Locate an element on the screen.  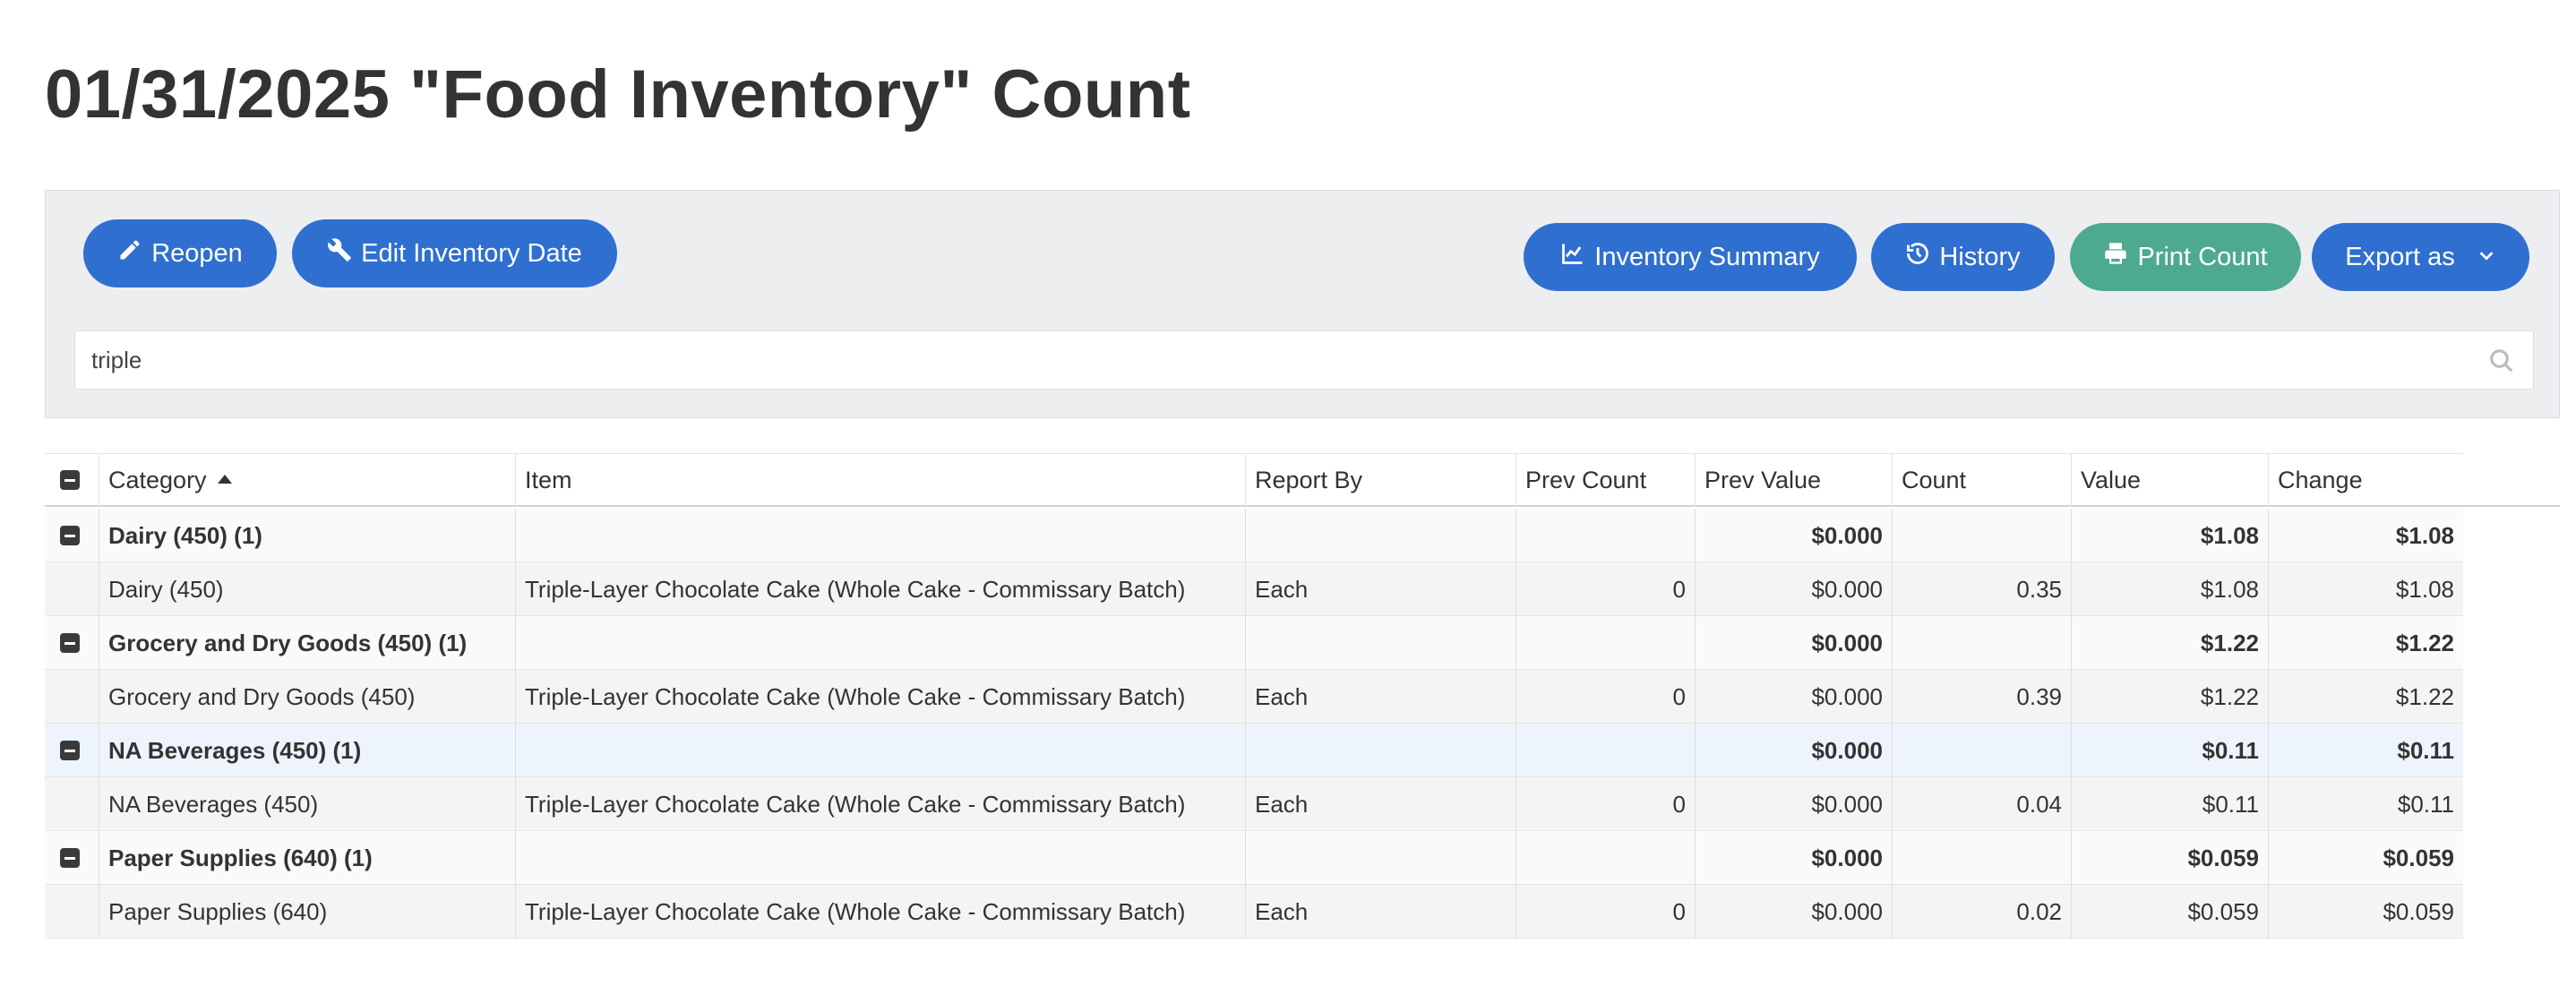
history-button: History is located at coordinates (1963, 257).